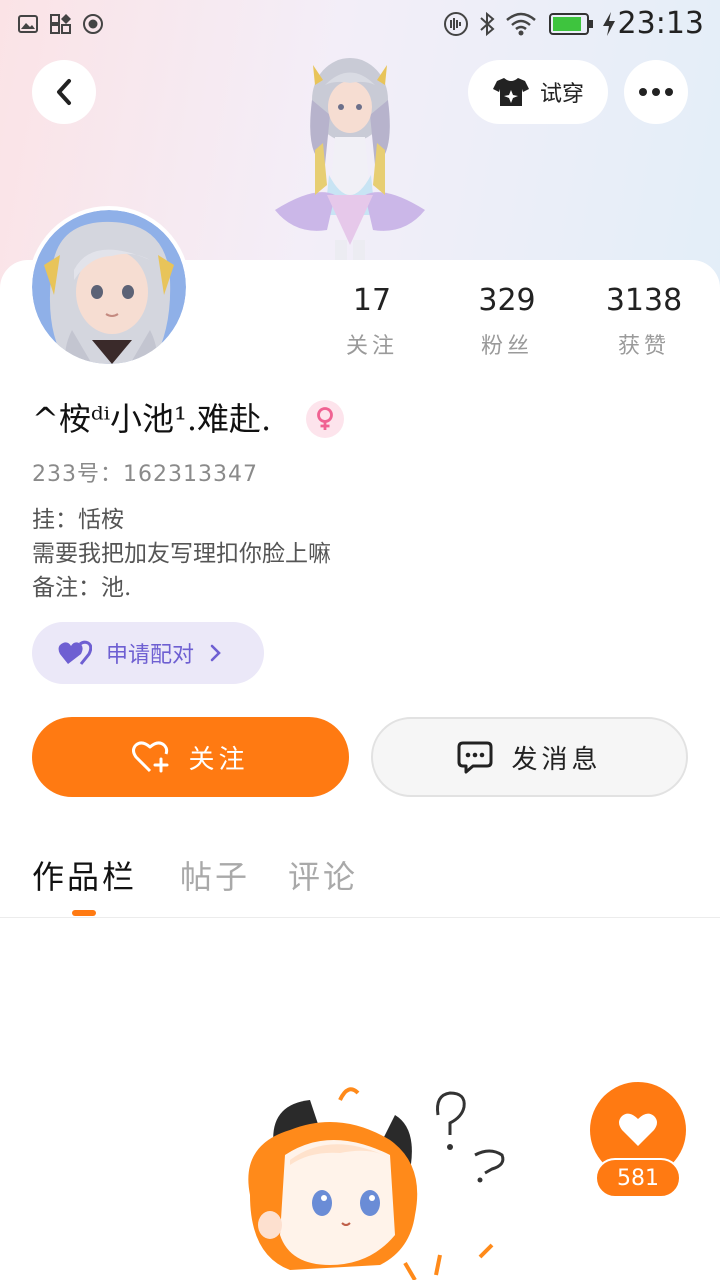 The height and width of the screenshot is (1280, 720). I want to click on try-on-button: 试穿, so click(538, 92).